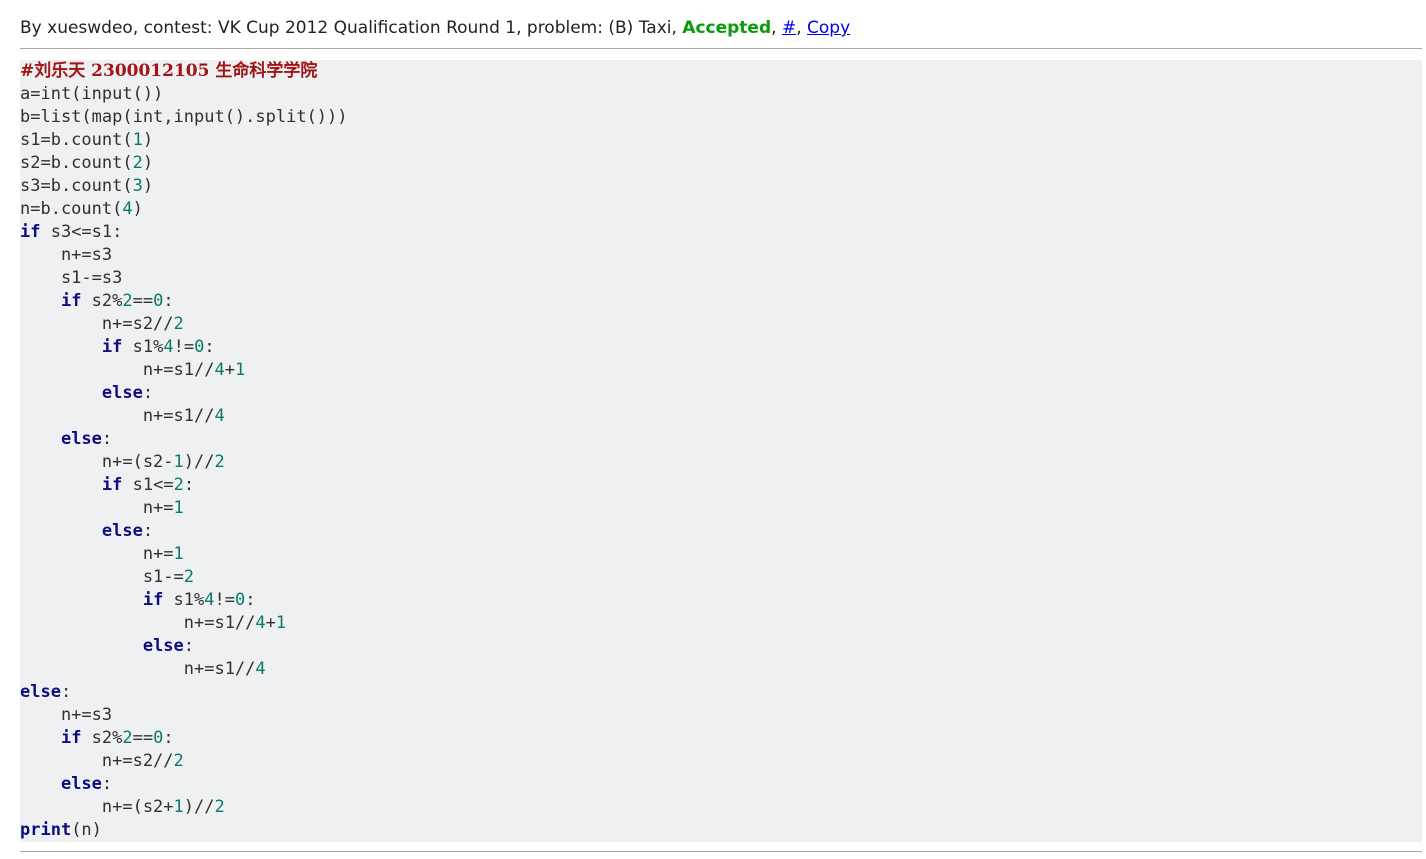  I want to click on code-line: print(n), so click(61, 830).